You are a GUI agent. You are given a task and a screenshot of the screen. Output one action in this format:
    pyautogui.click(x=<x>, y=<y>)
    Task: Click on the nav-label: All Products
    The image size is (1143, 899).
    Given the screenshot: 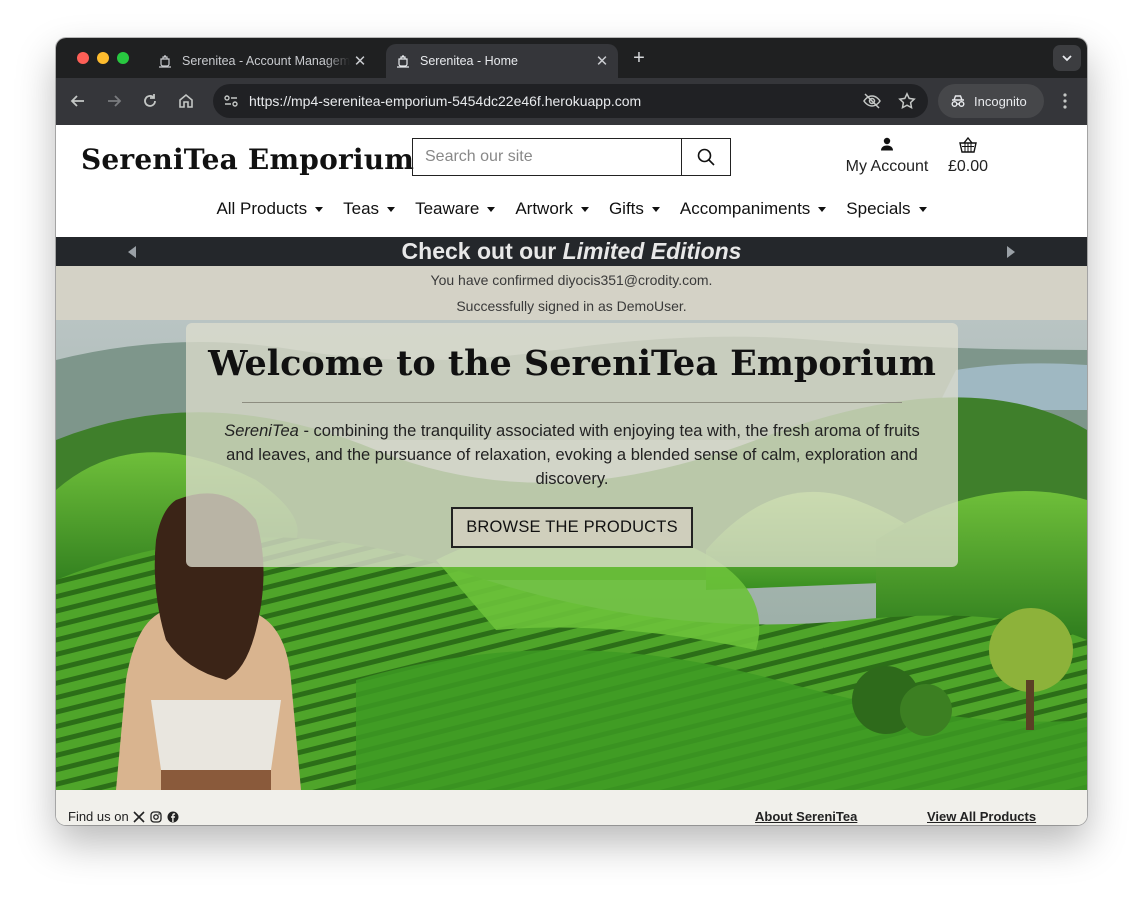 What is the action you would take?
    pyautogui.click(x=262, y=208)
    